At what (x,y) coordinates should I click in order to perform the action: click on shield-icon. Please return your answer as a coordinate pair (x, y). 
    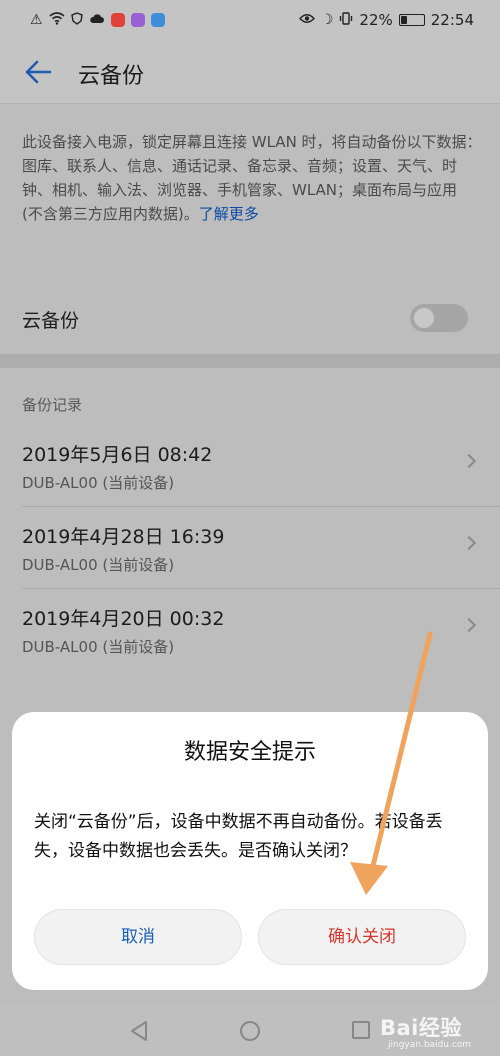
    Looking at the image, I should click on (76, 20).